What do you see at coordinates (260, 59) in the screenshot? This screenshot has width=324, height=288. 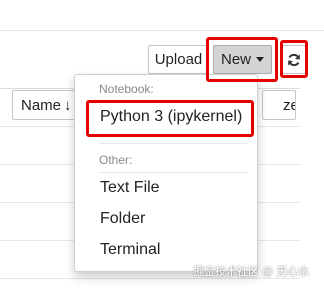 I see `caret-down-icon` at bounding box center [260, 59].